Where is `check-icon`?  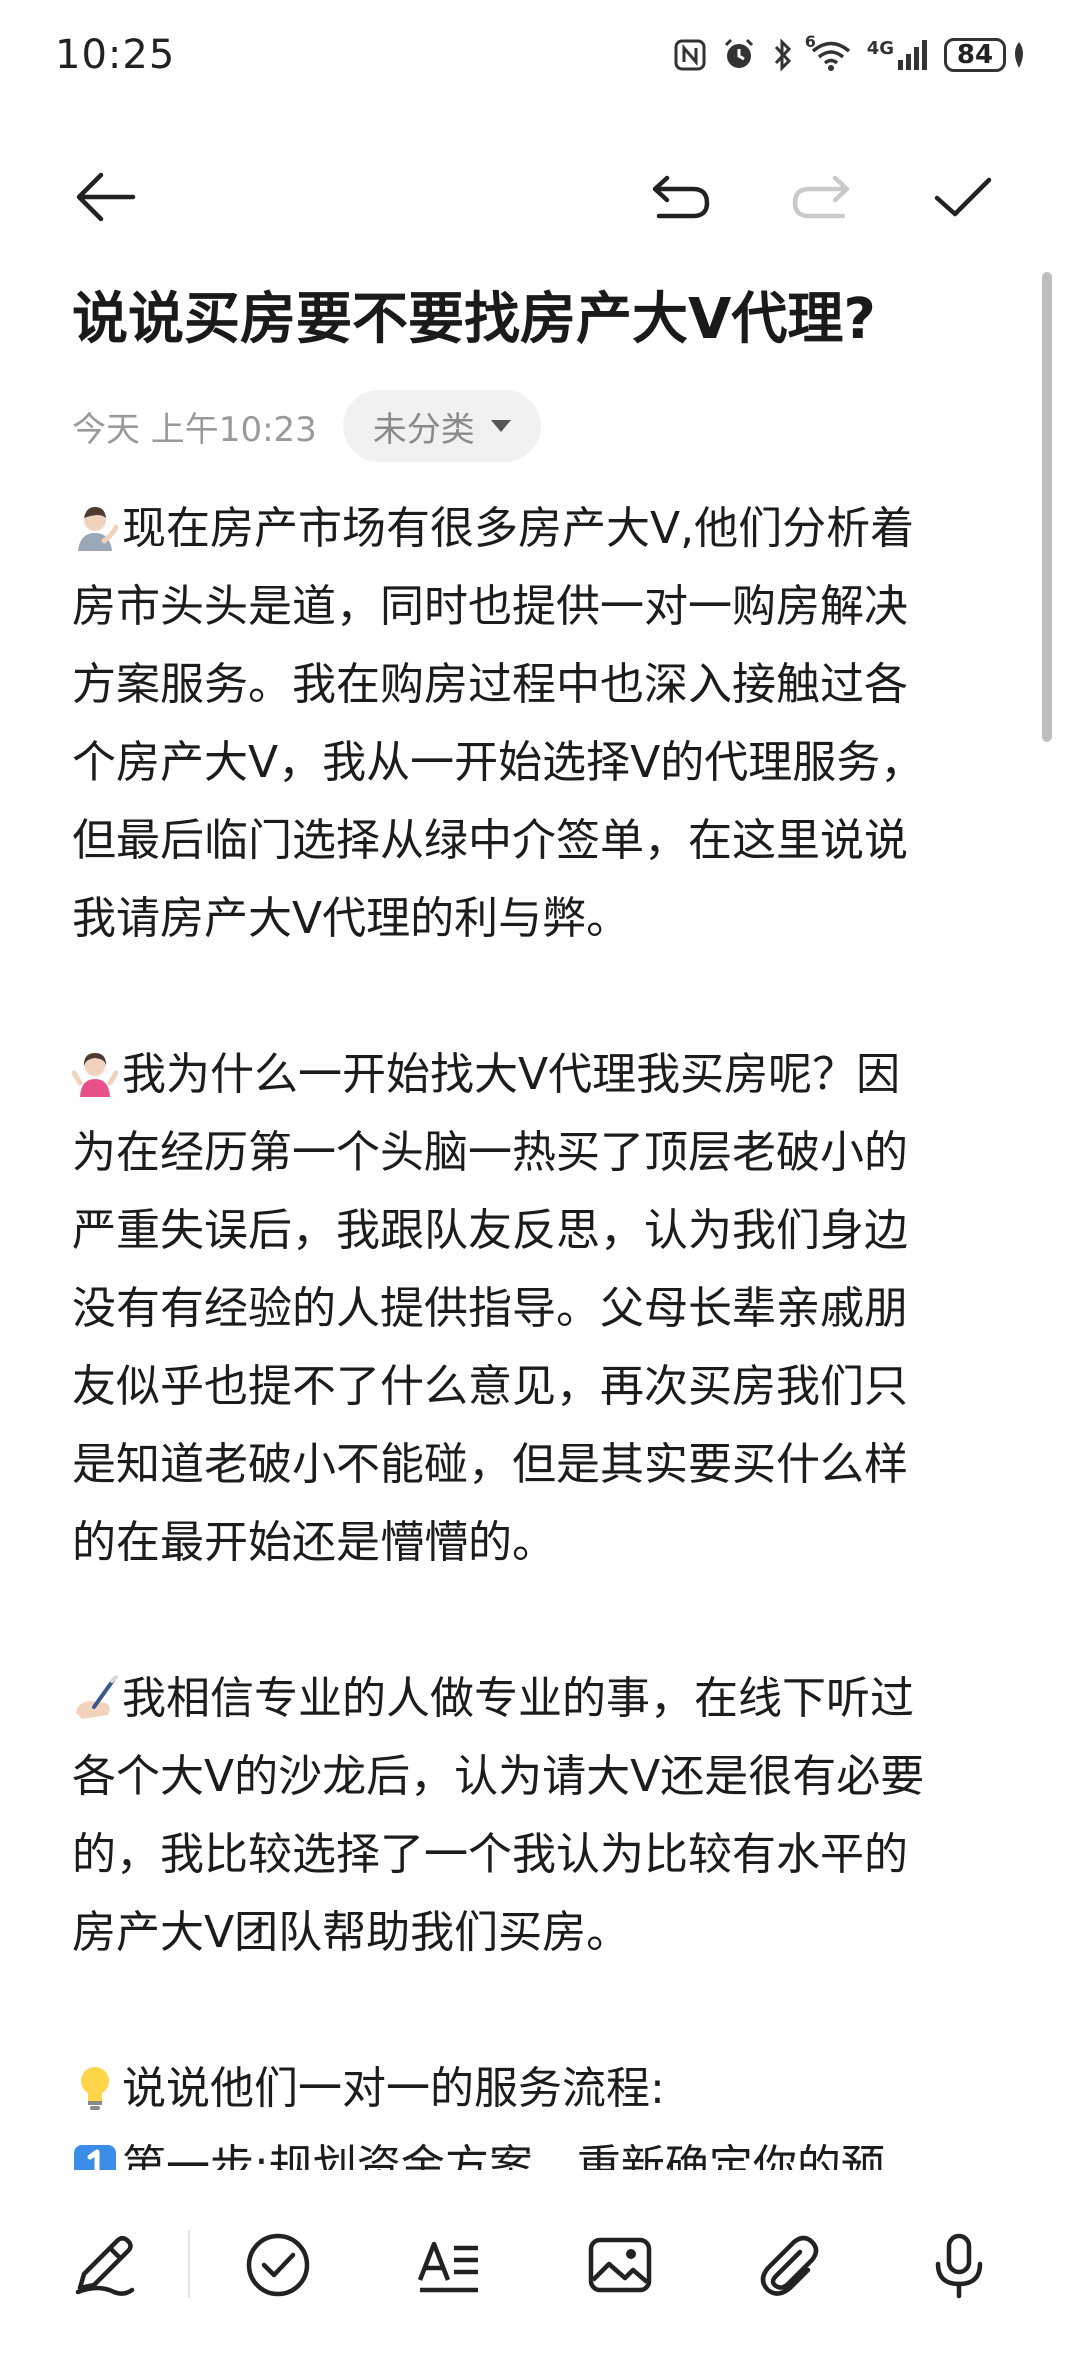 check-icon is located at coordinates (963, 197).